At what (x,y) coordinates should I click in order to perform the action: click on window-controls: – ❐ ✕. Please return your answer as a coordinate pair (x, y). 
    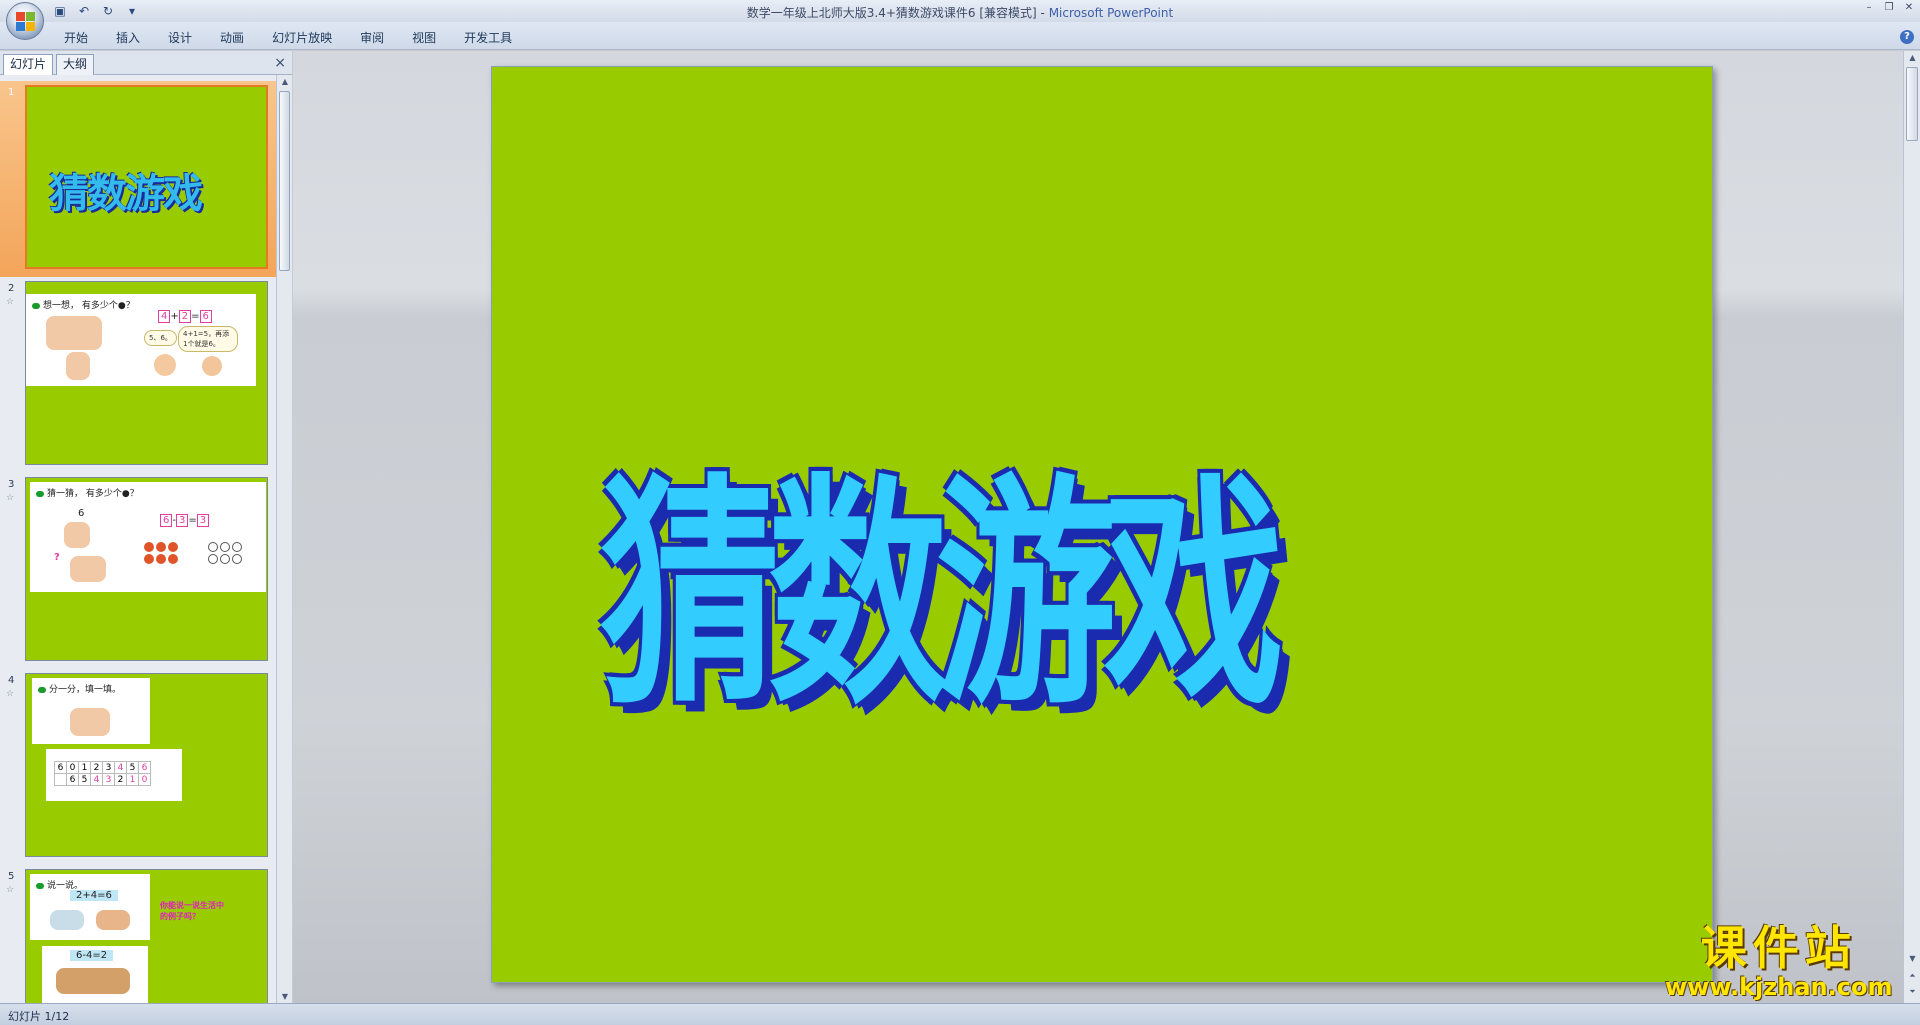
    Looking at the image, I should click on (1889, 8).